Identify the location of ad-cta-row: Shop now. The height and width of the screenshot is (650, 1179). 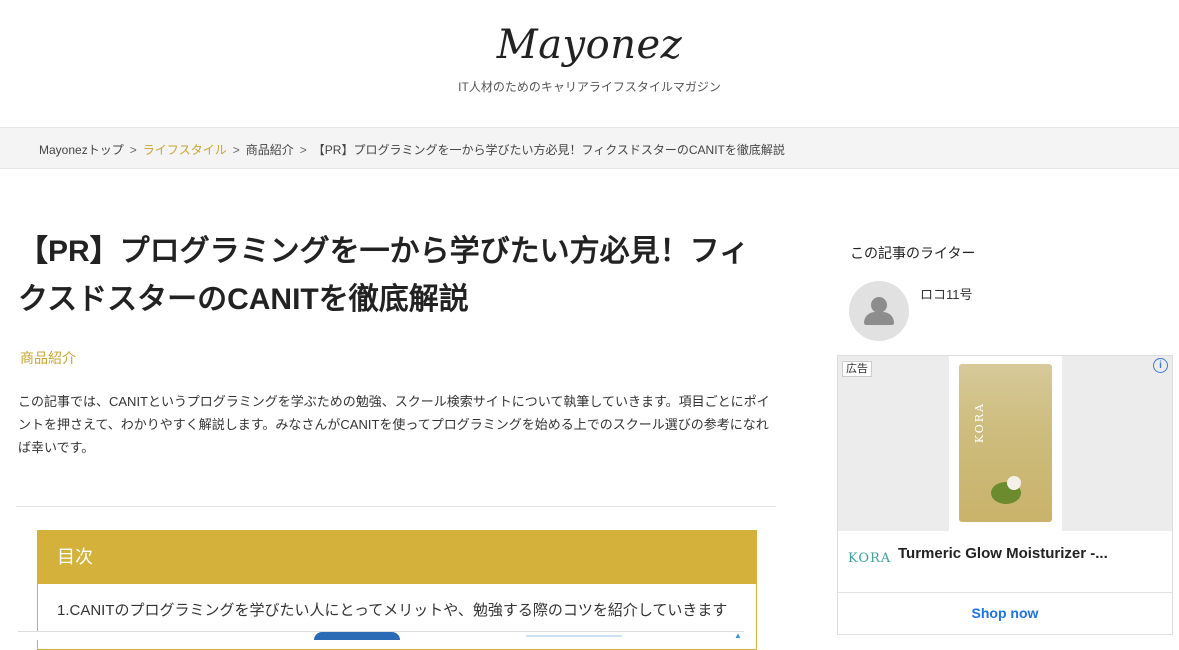
(1005, 613).